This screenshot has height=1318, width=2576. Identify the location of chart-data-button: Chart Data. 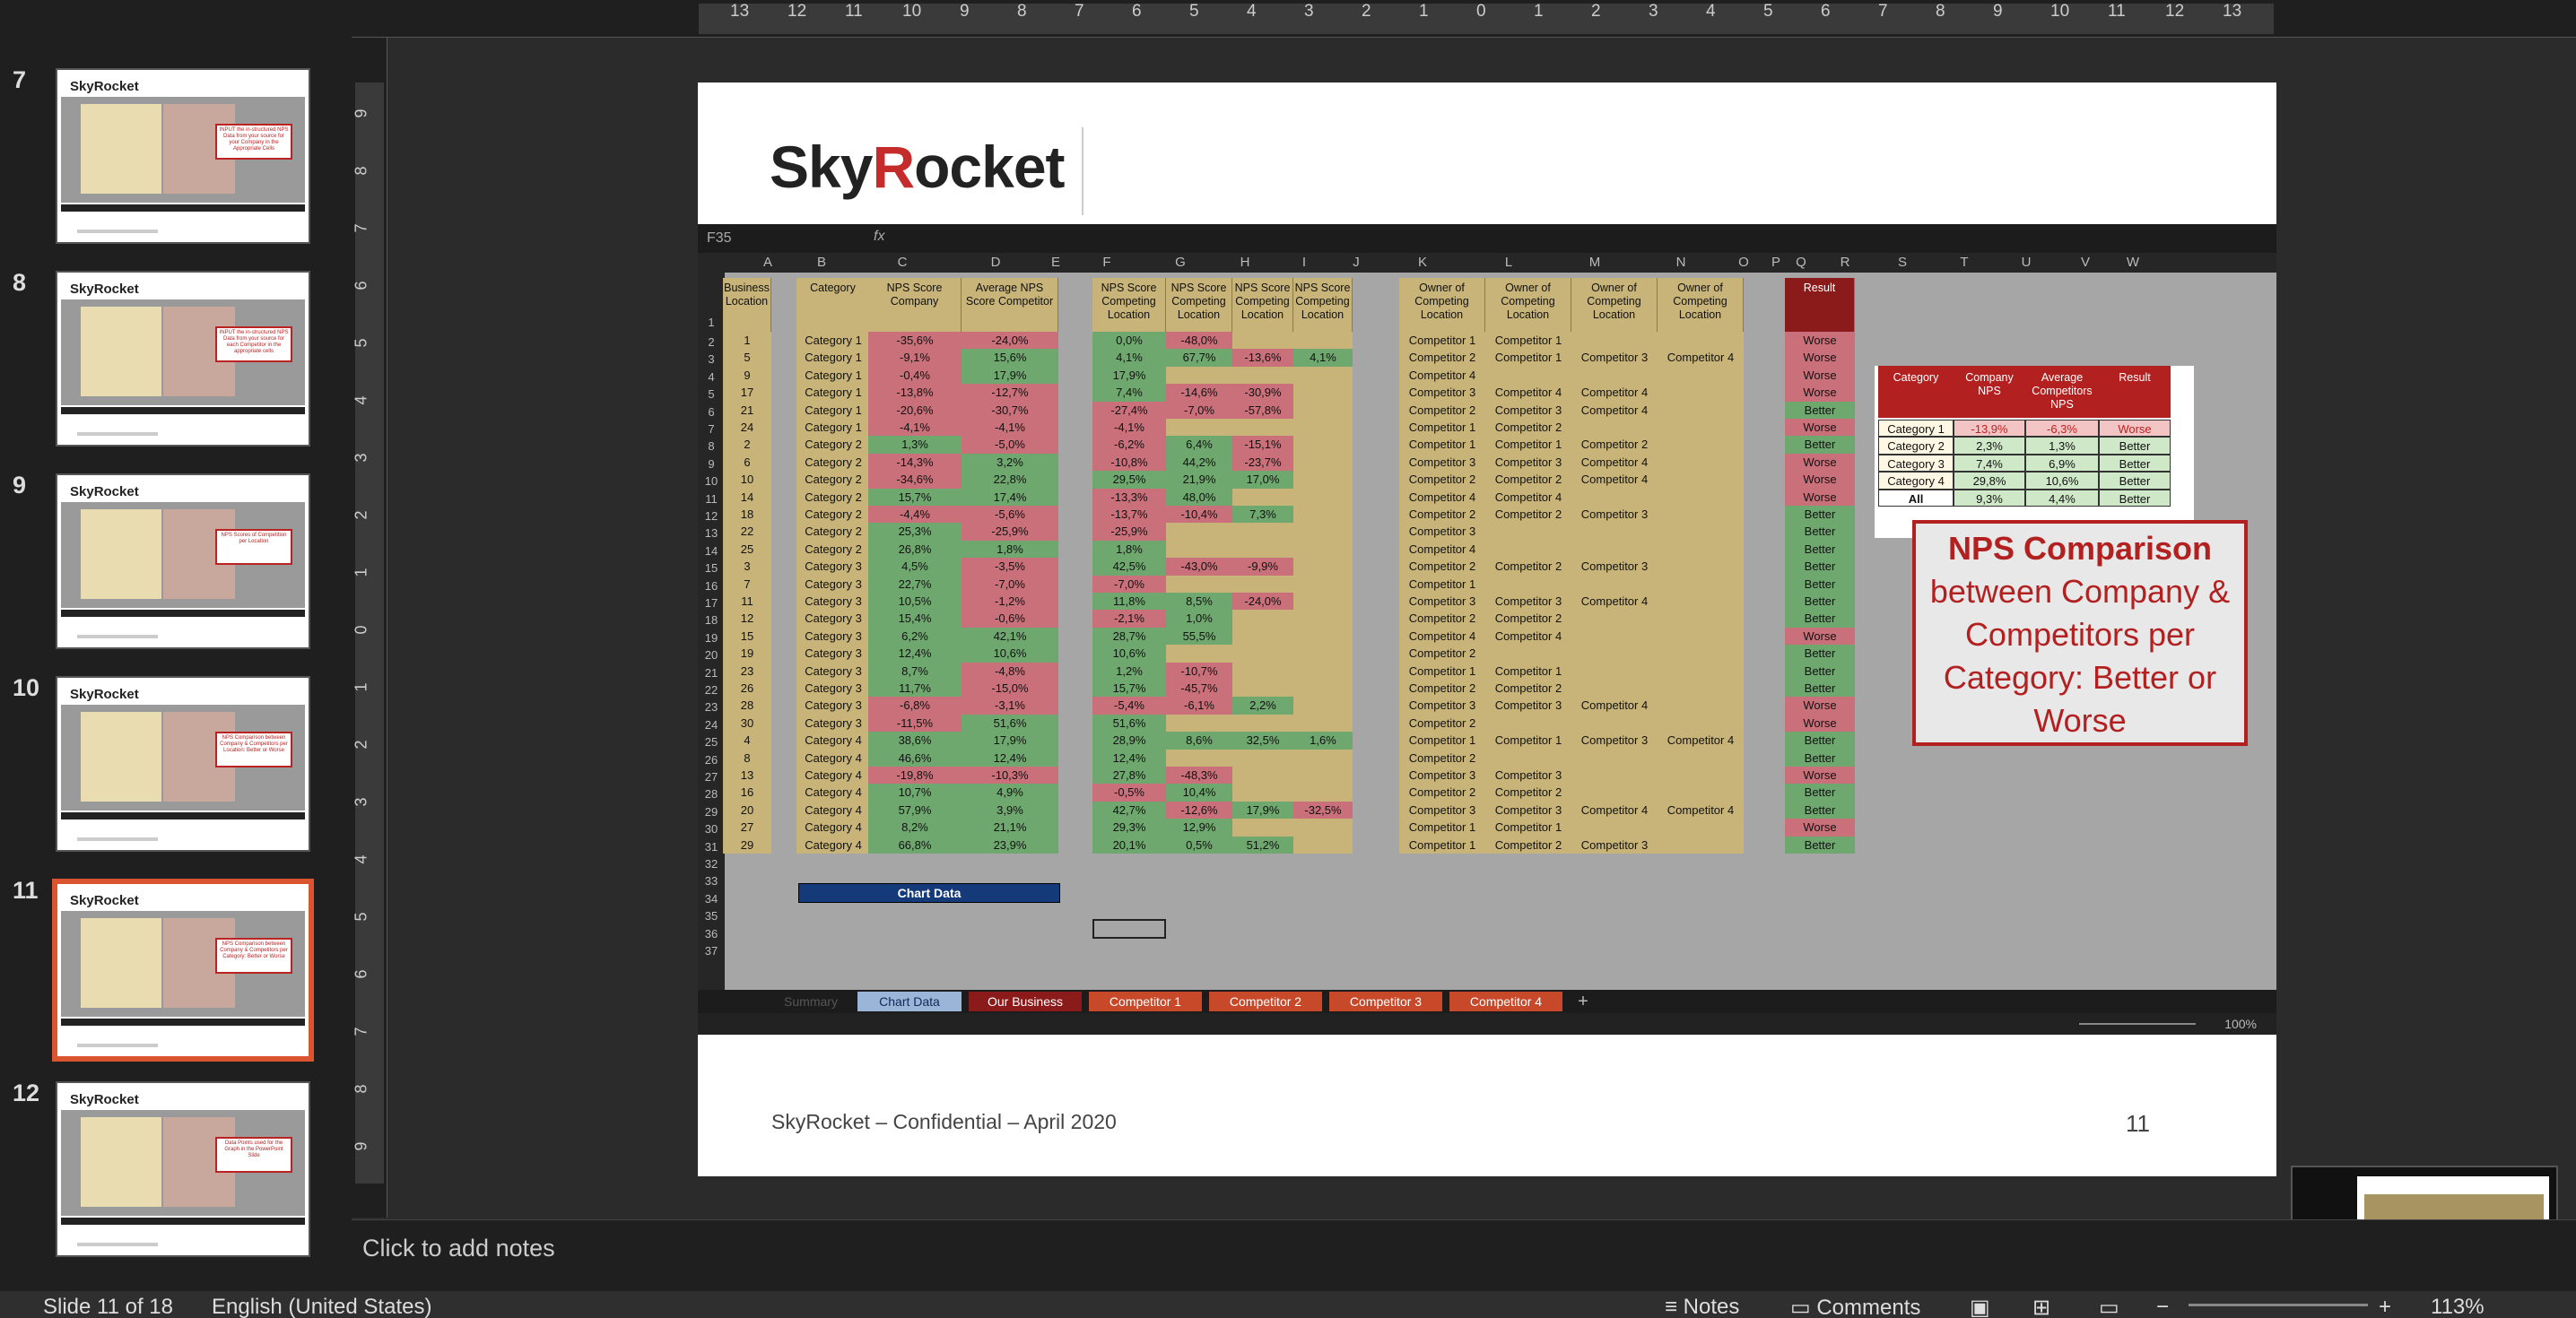
(929, 893).